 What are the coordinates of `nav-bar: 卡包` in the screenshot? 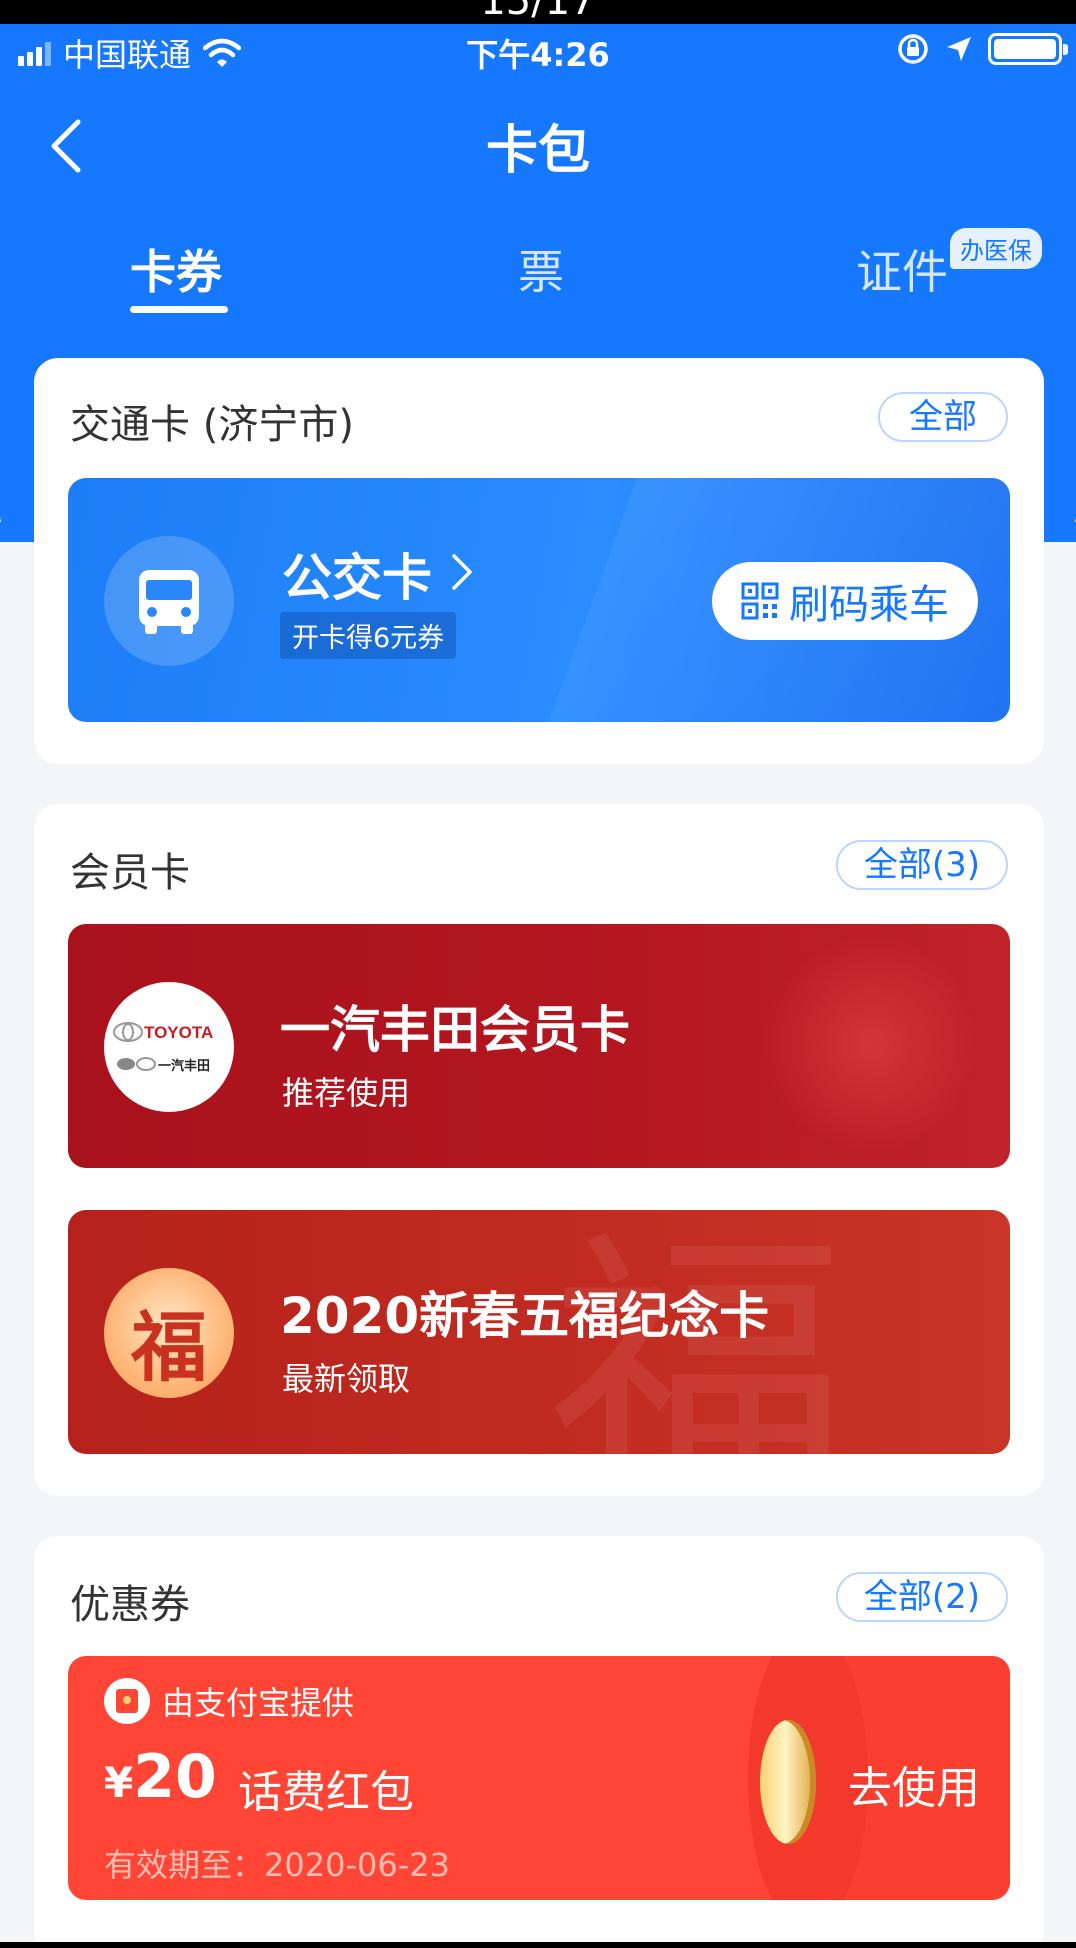 It's located at (538, 145).